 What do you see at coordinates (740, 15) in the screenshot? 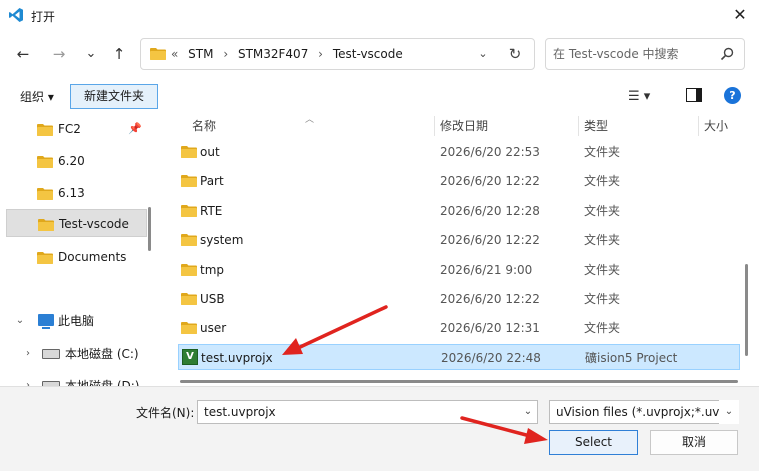
I see `close-icon: ✕` at bounding box center [740, 15].